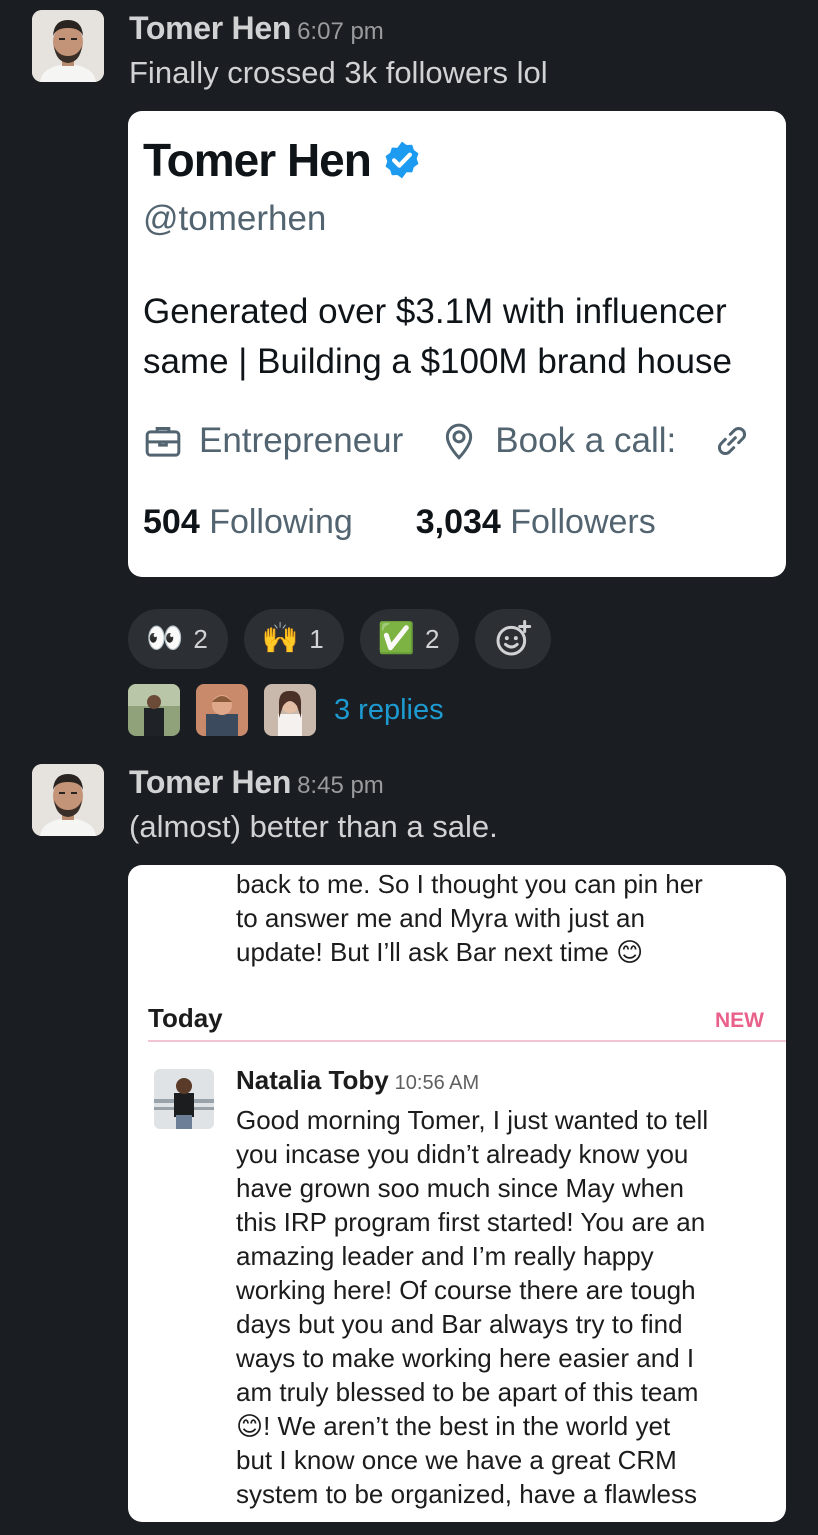 This screenshot has height=1535, width=818. I want to click on reactions-bar: 👀 2 🙌 1 ✅ 2, so click(340, 639).